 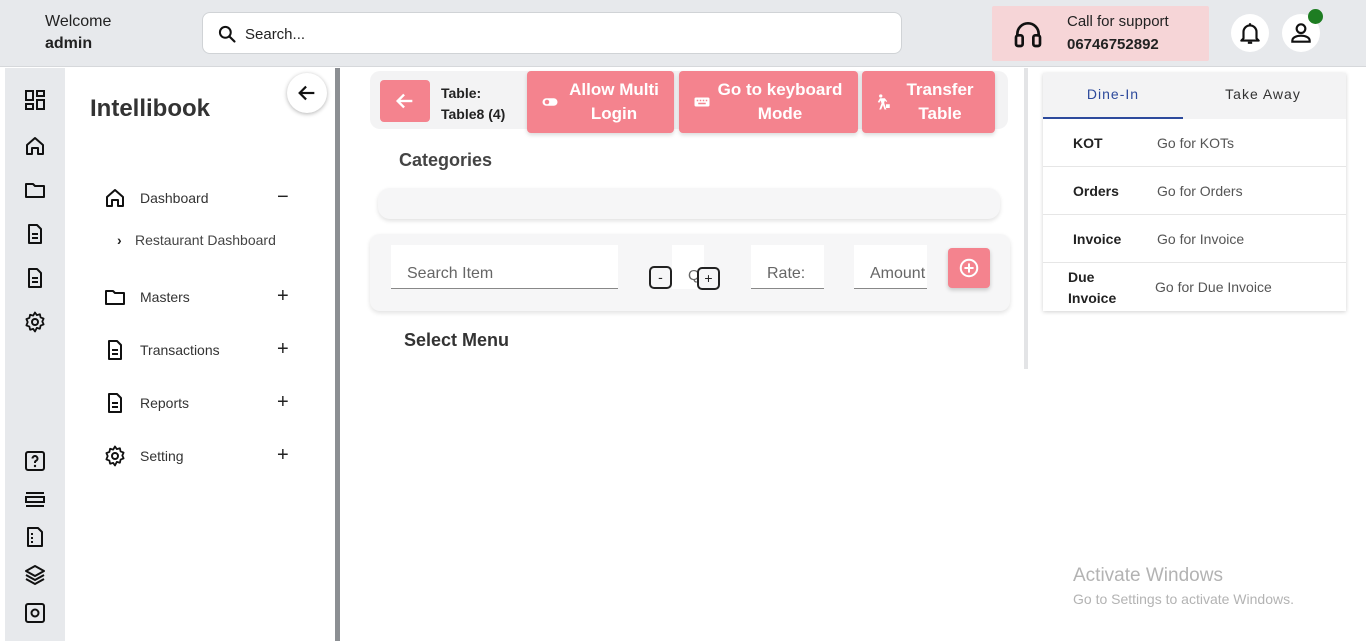 I want to click on rail-dashboard, so click(x=35, y=100).